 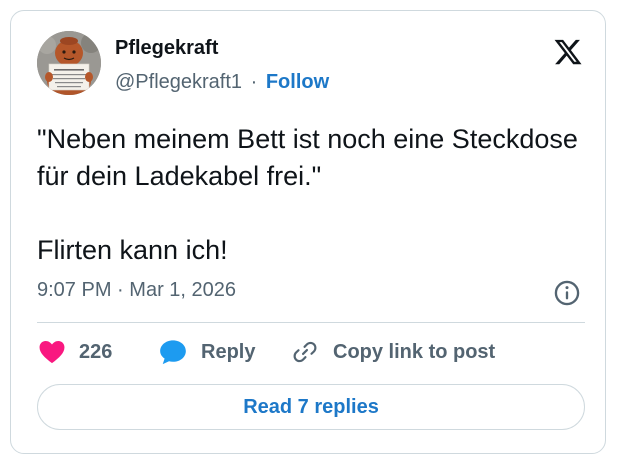 What do you see at coordinates (567, 293) in the screenshot?
I see `info-icon` at bounding box center [567, 293].